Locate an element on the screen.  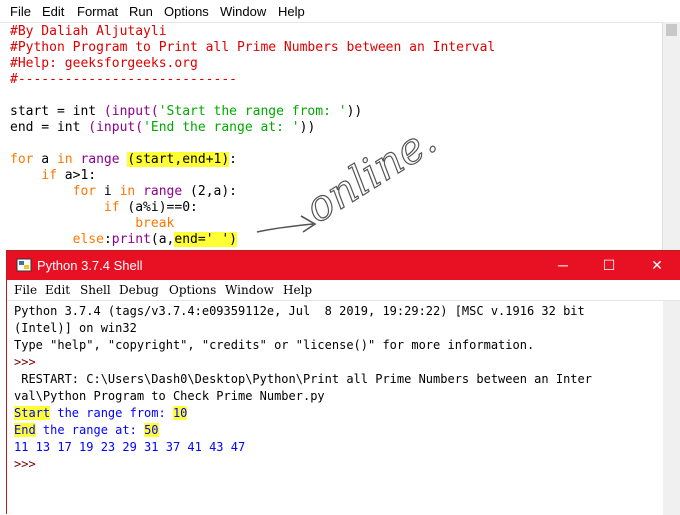
editor-menu-help: Help is located at coordinates (291, 11).